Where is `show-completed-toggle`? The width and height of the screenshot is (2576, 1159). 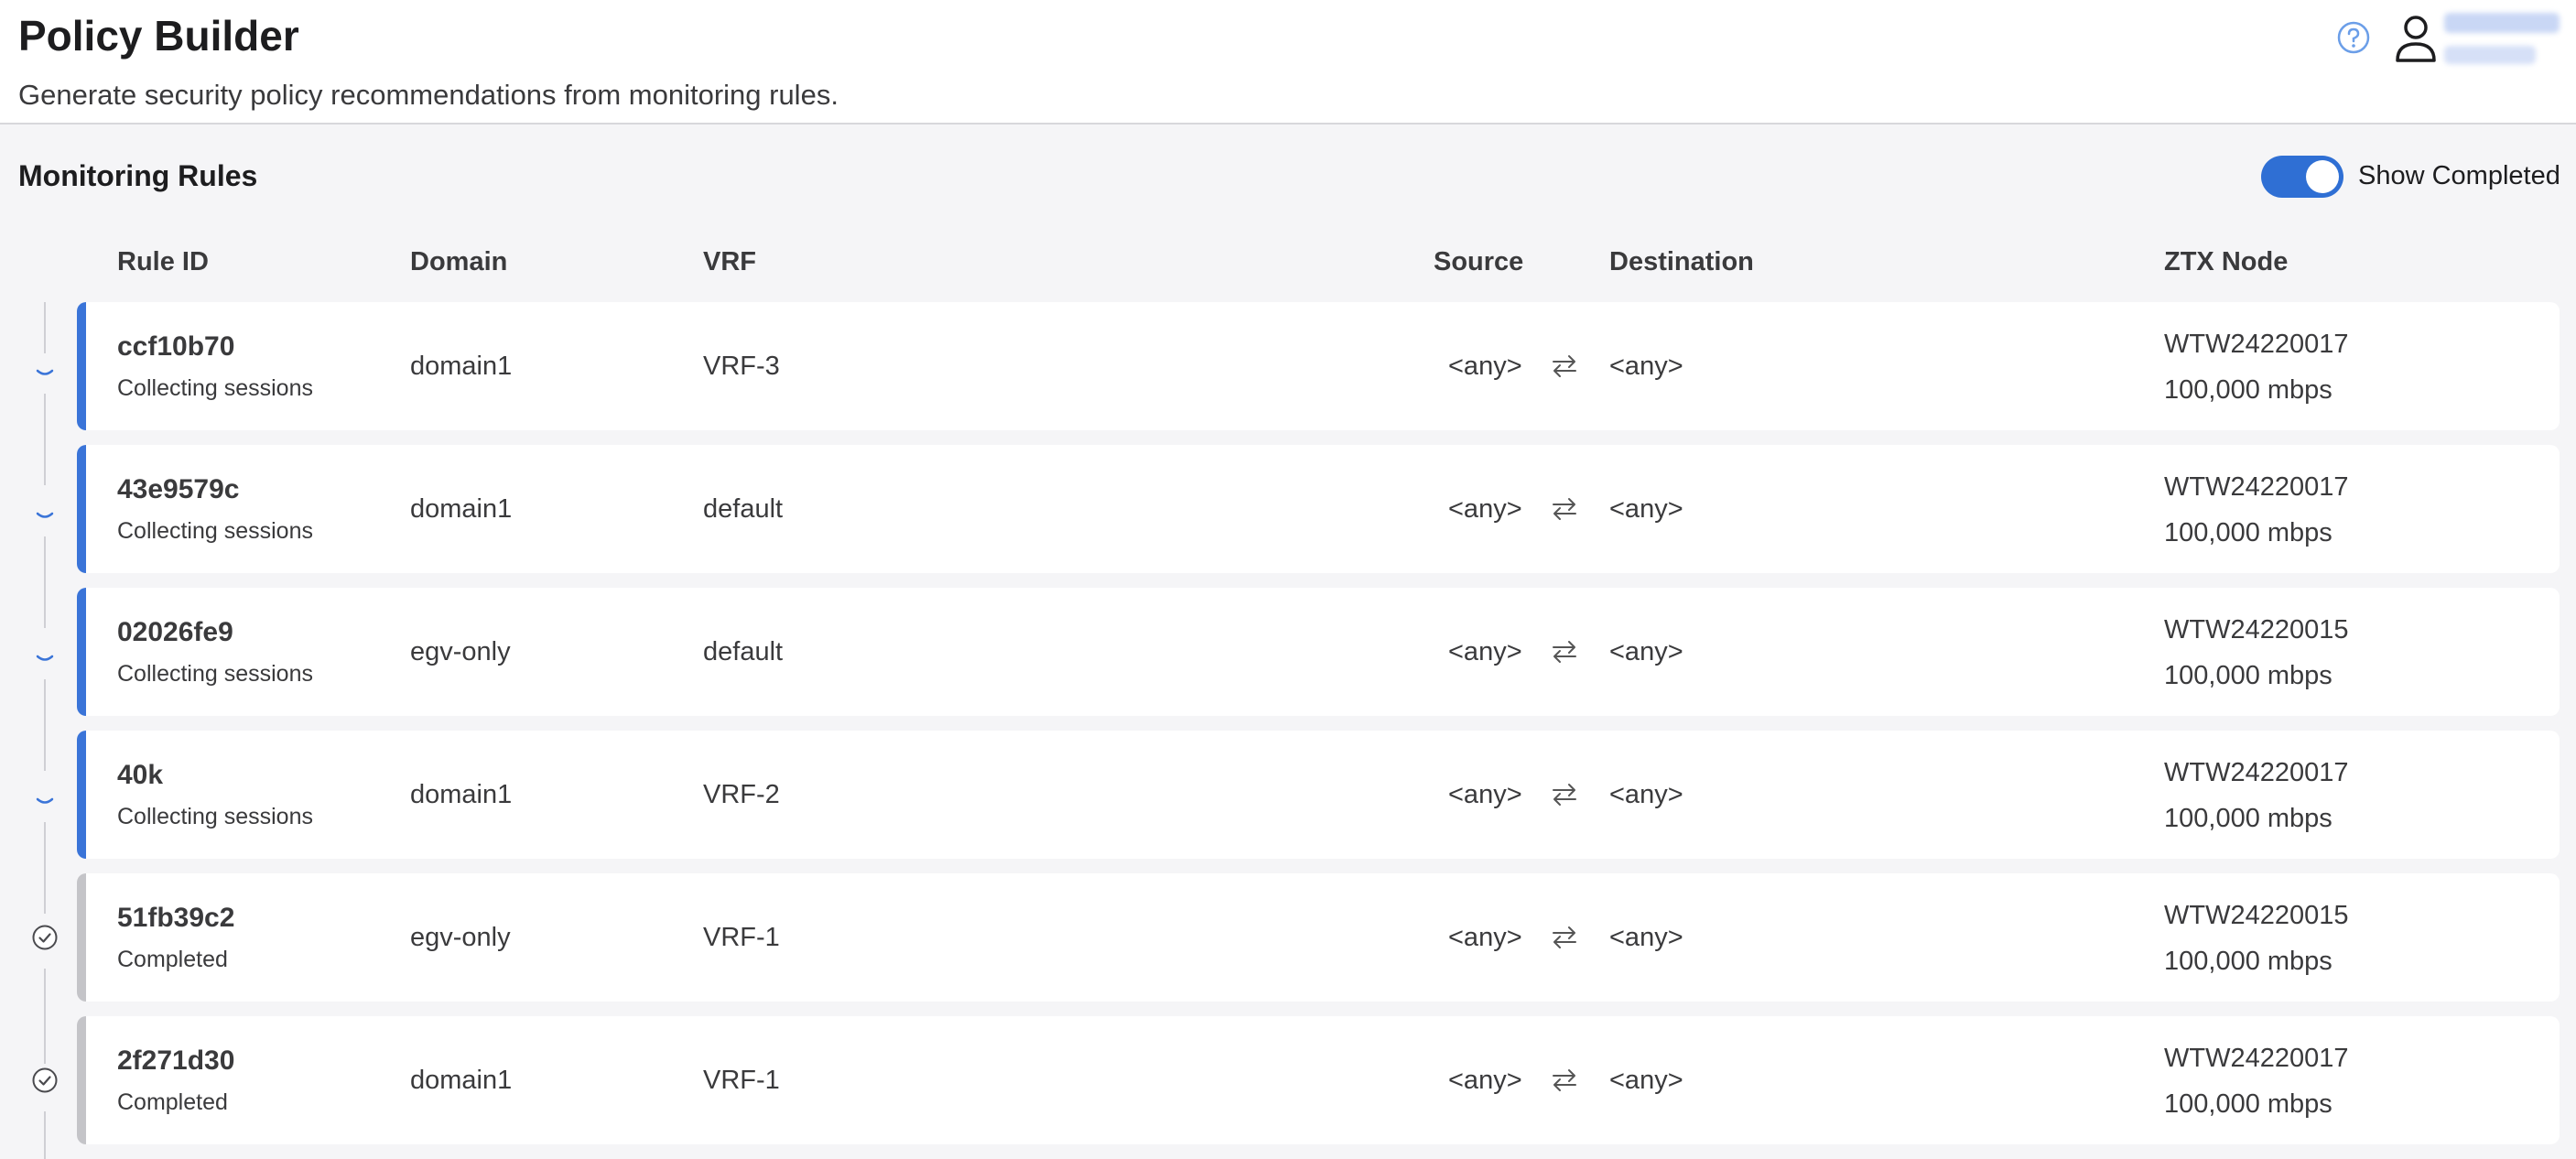
show-completed-toggle is located at coordinates (2302, 177).